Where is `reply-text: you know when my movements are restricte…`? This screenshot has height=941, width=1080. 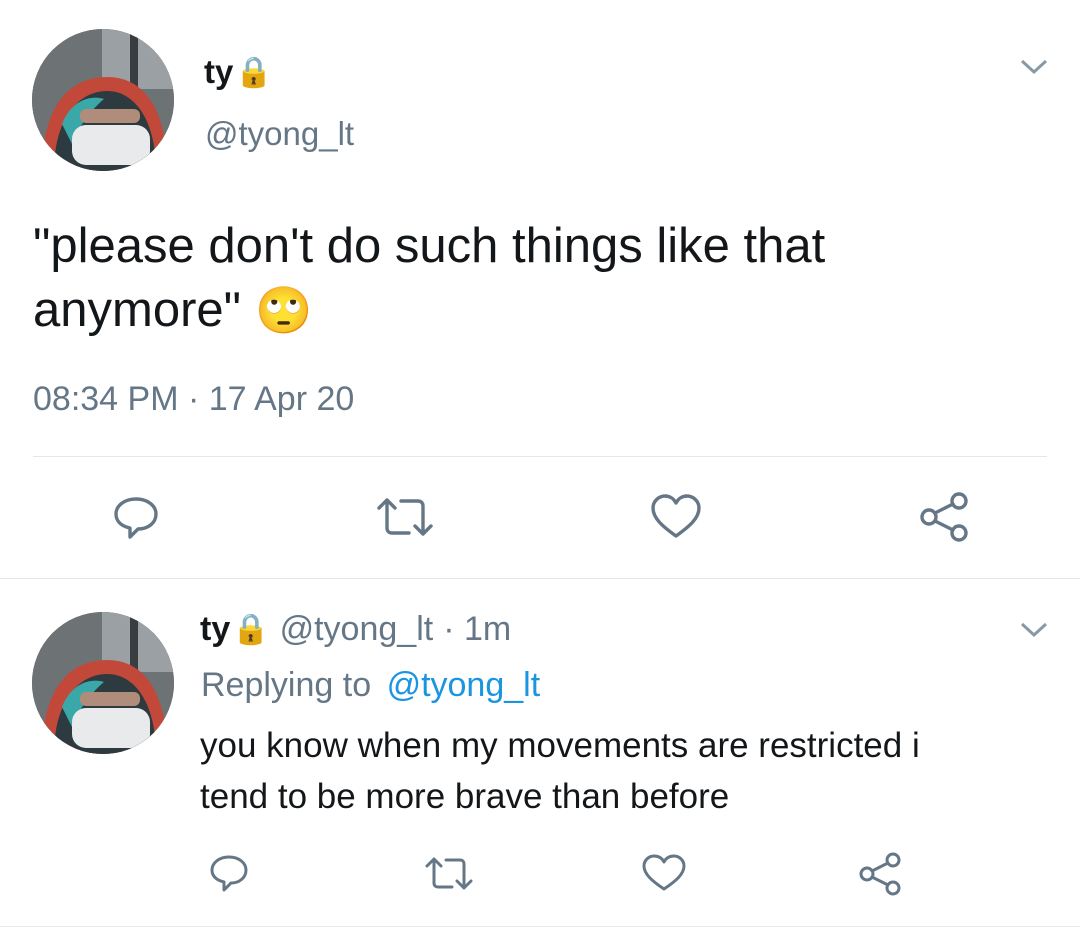
reply-text: you know when my movements are restricte… is located at coordinates (560, 771).